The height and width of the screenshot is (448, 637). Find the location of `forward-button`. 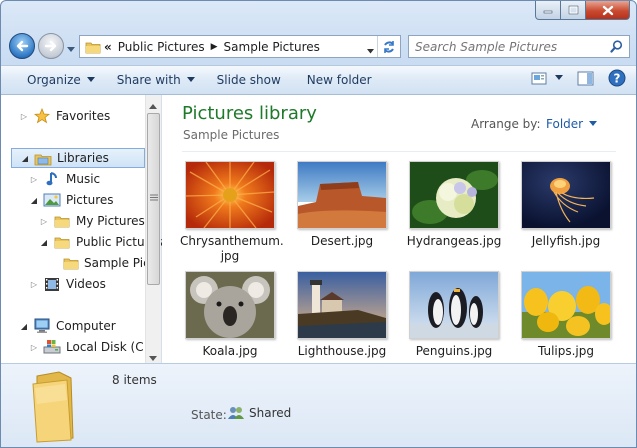

forward-button is located at coordinates (51, 46).